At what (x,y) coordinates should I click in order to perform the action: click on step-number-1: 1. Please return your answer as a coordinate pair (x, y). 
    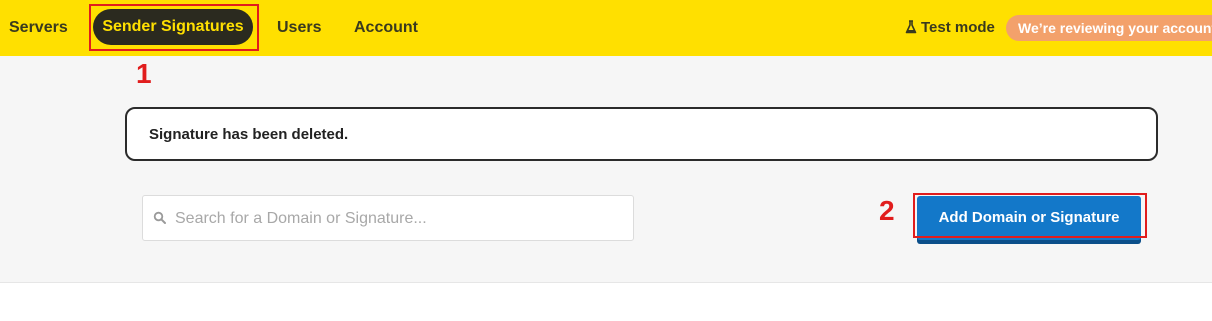
    Looking at the image, I should click on (144, 73).